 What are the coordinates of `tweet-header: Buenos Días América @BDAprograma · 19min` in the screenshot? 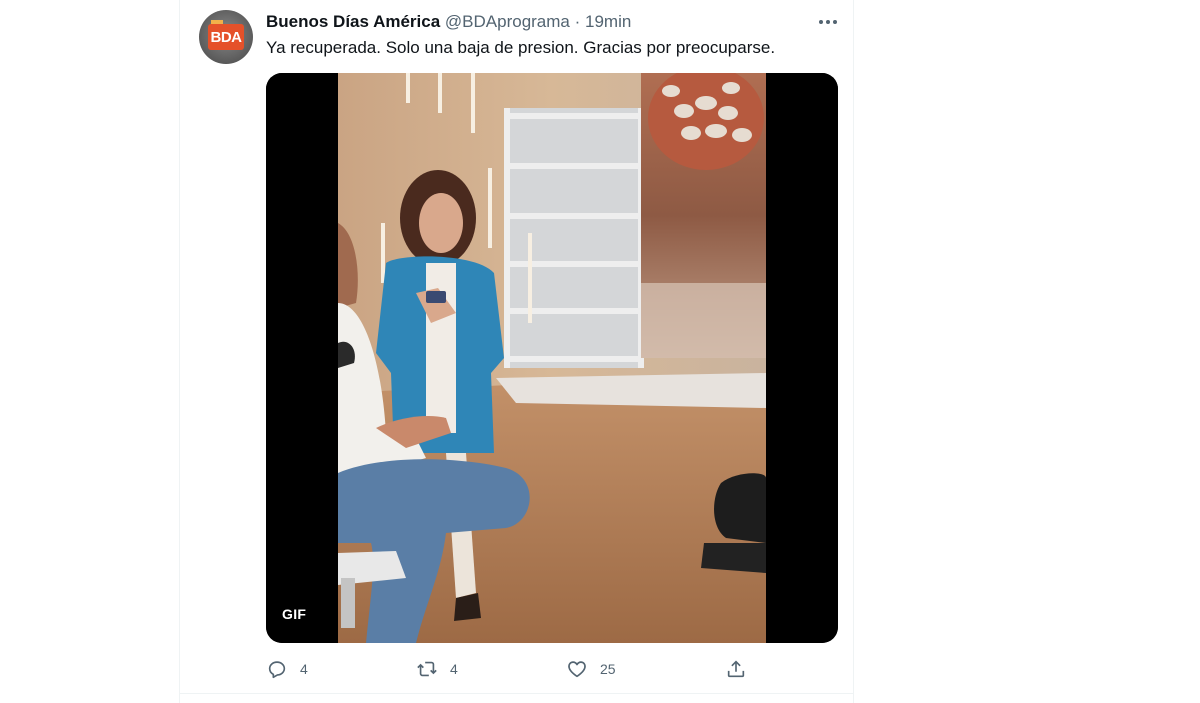 It's located at (448, 22).